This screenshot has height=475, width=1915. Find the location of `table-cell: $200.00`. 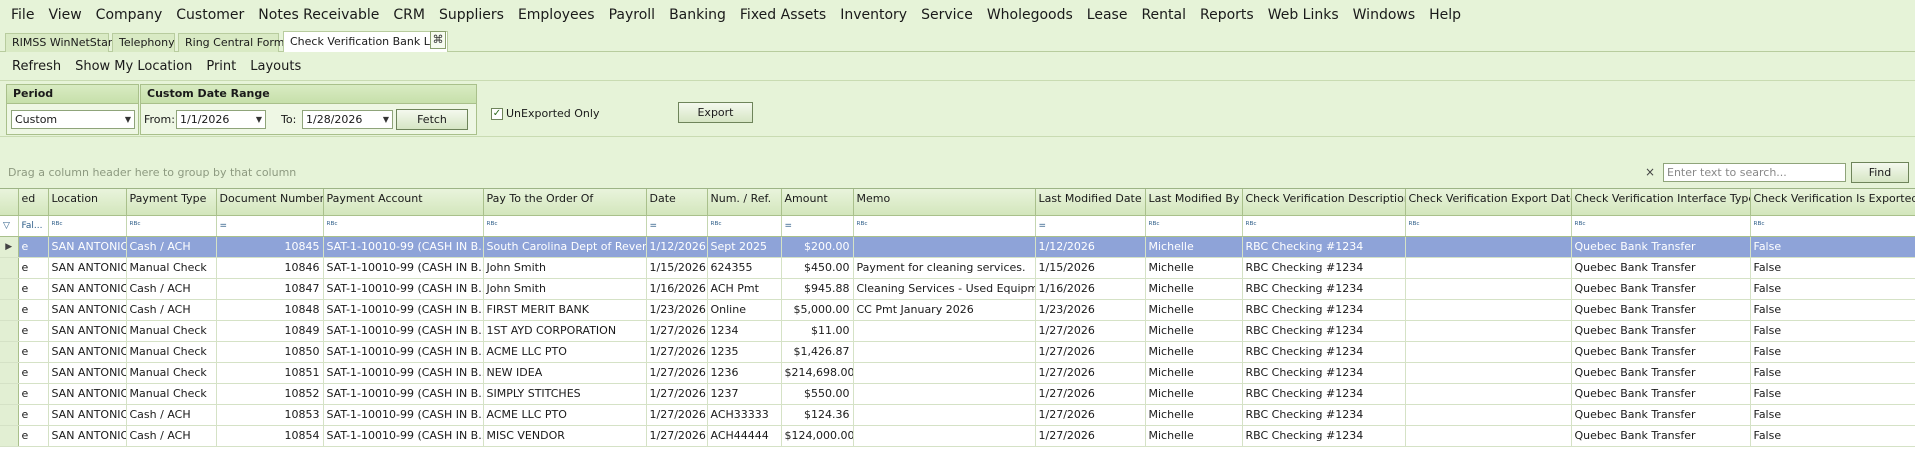

table-cell: $200.00 is located at coordinates (817, 247).